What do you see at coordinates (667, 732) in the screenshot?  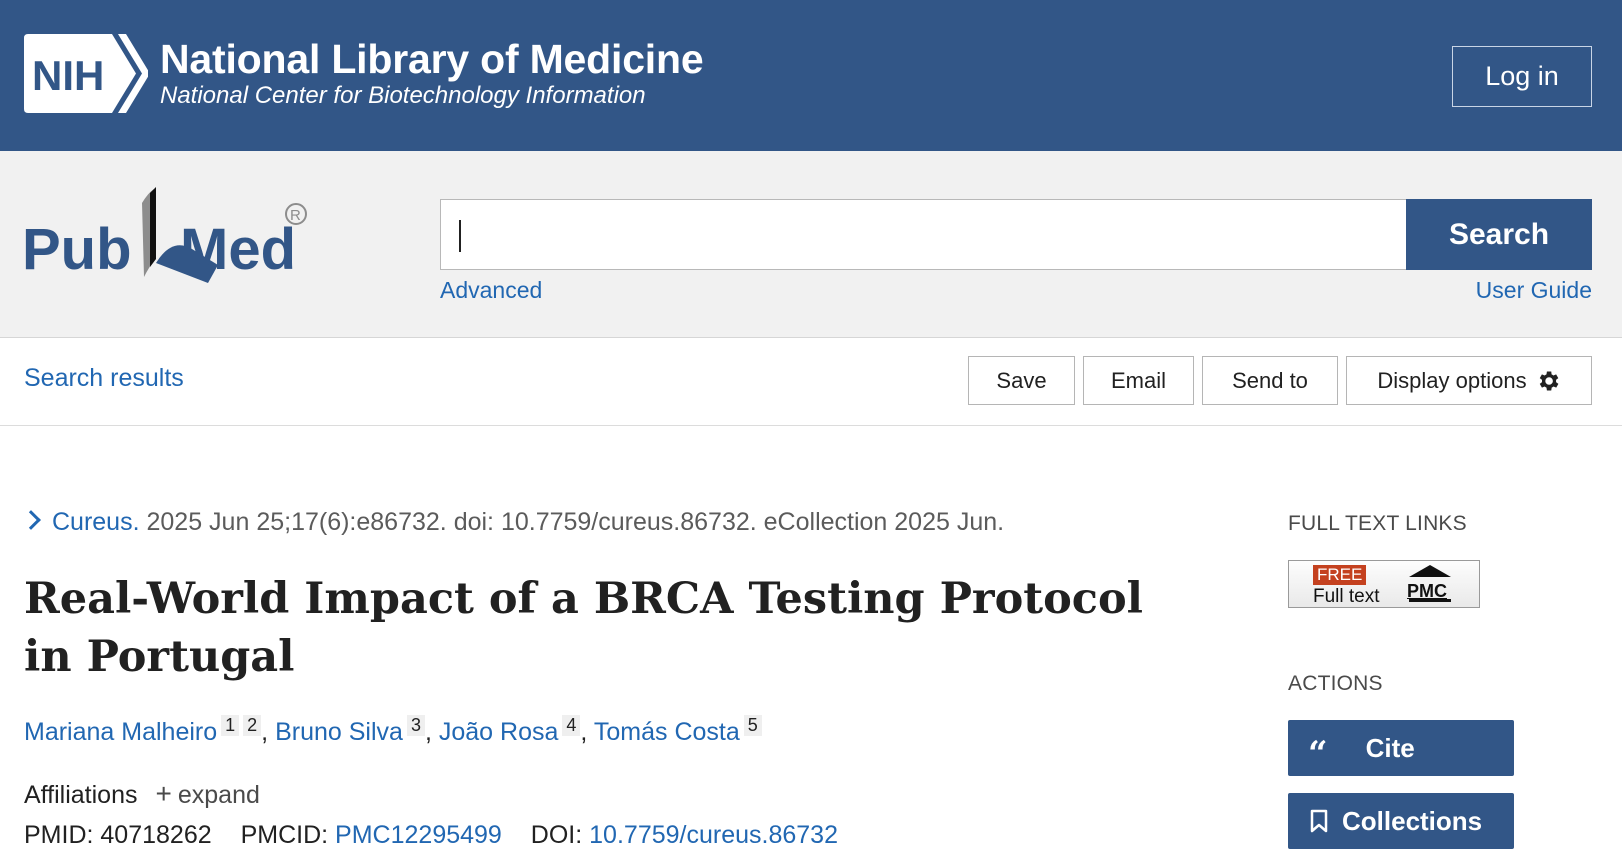 I see `author-link: Tomás Costa` at bounding box center [667, 732].